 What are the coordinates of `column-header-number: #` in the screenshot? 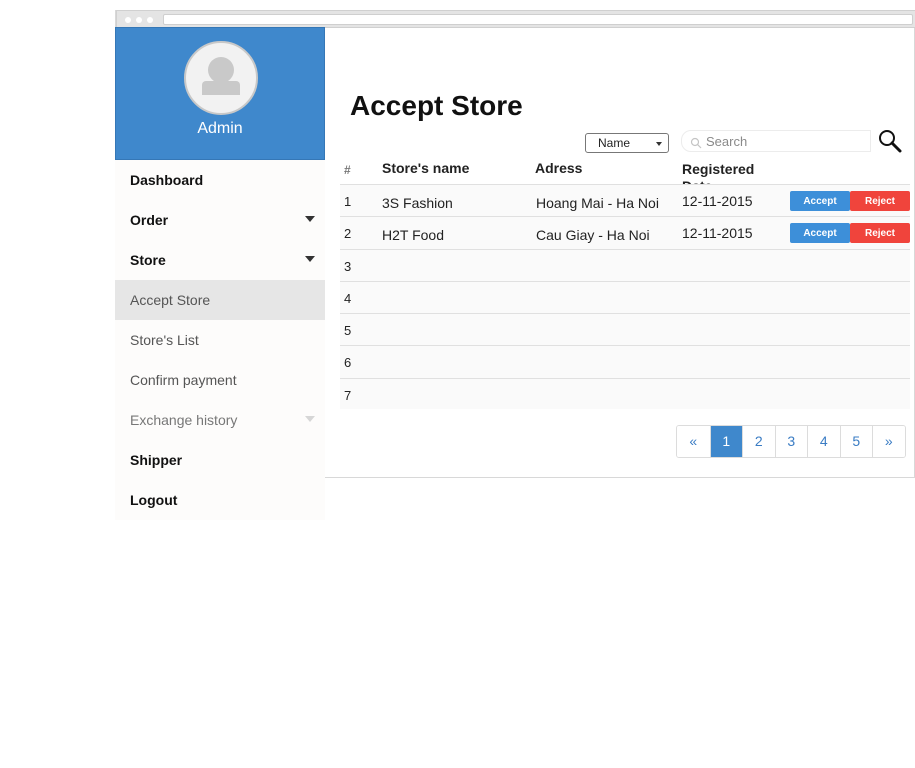 It's located at (347, 170).